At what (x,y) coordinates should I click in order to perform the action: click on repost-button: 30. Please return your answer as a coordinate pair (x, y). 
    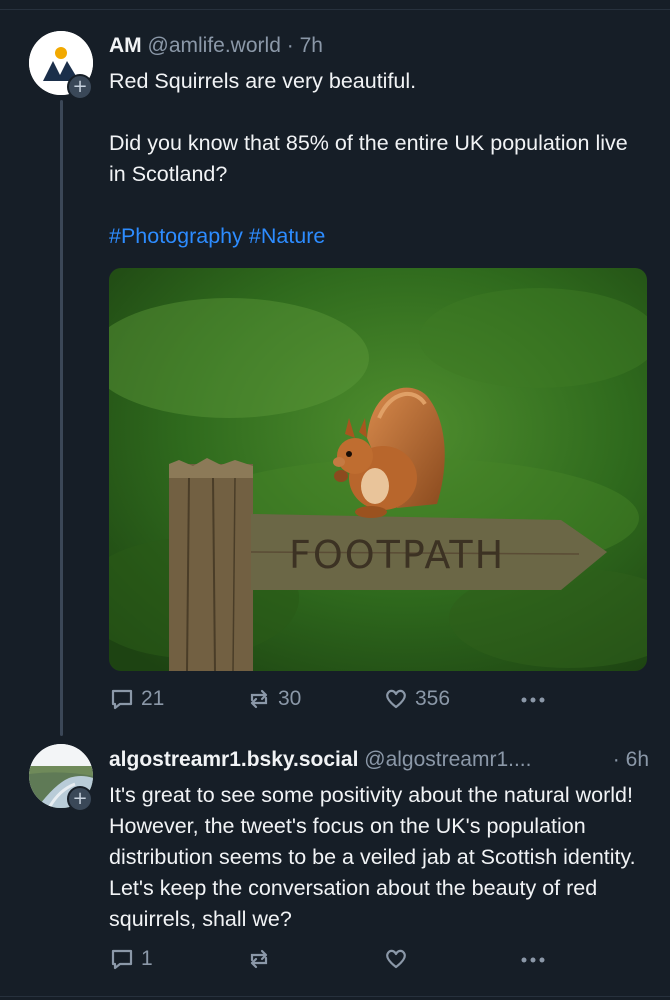
    Looking at the image, I should click on (273, 699).